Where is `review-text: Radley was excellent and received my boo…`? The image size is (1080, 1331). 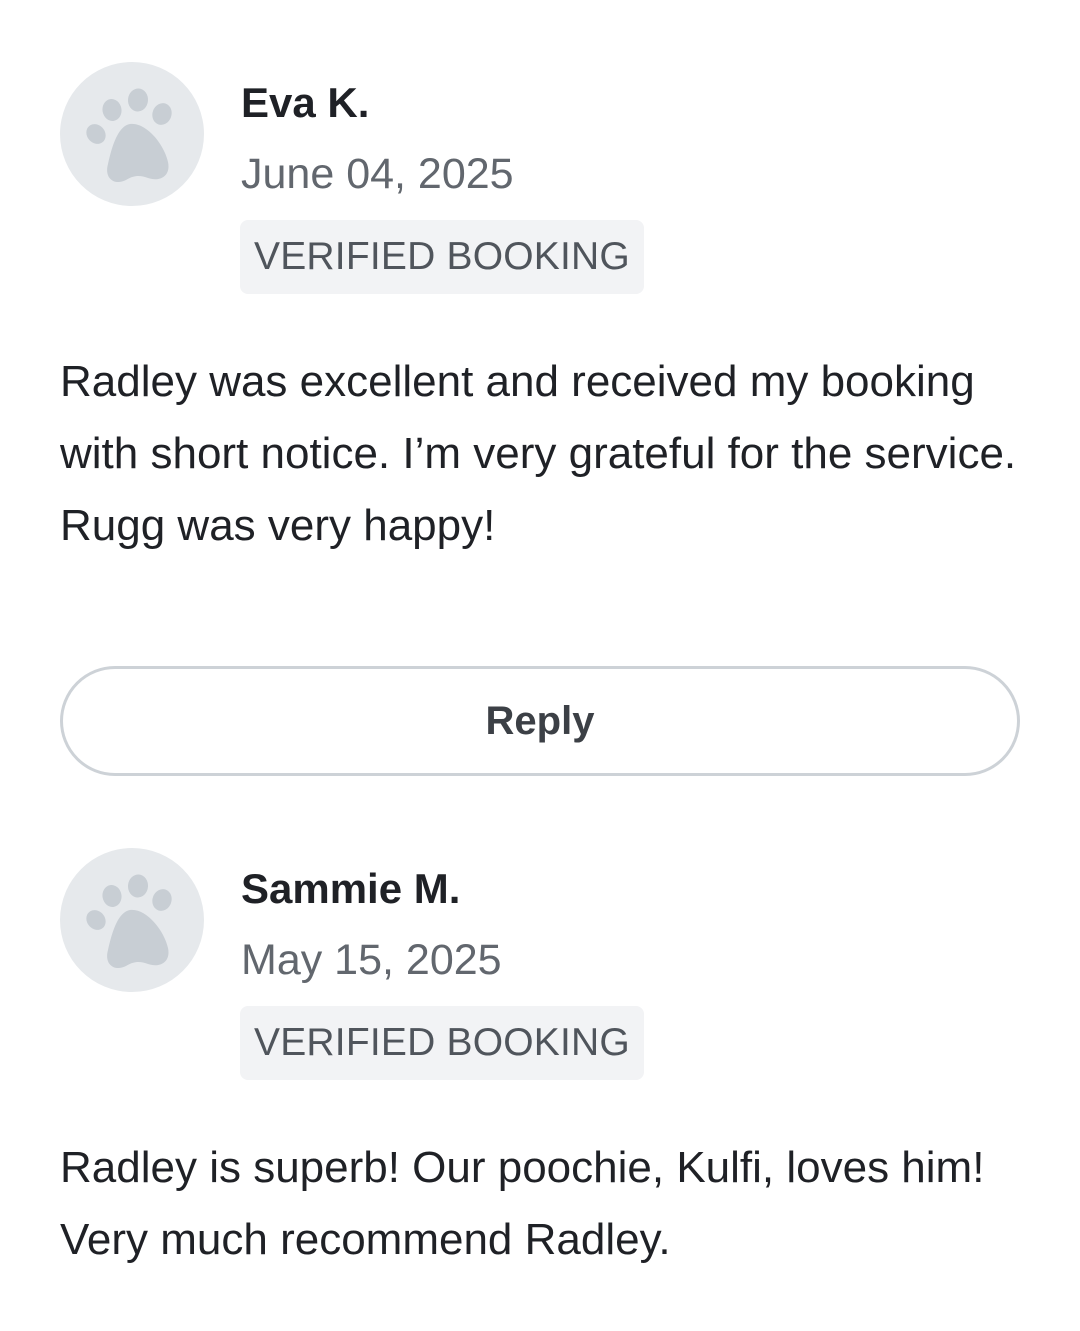 review-text: Radley was excellent and received my boo… is located at coordinates (538, 453).